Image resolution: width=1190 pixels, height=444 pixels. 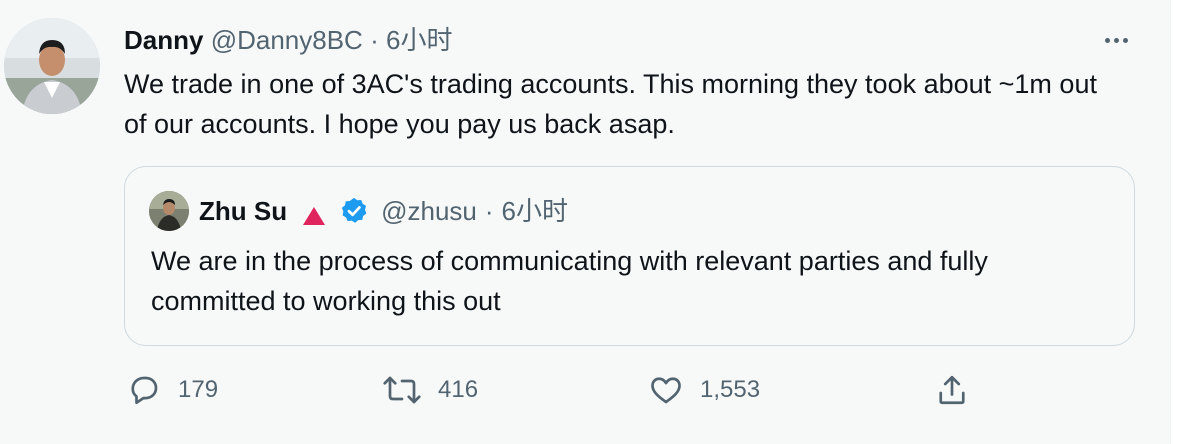 I want to click on like-button: 1,553, so click(x=704, y=390).